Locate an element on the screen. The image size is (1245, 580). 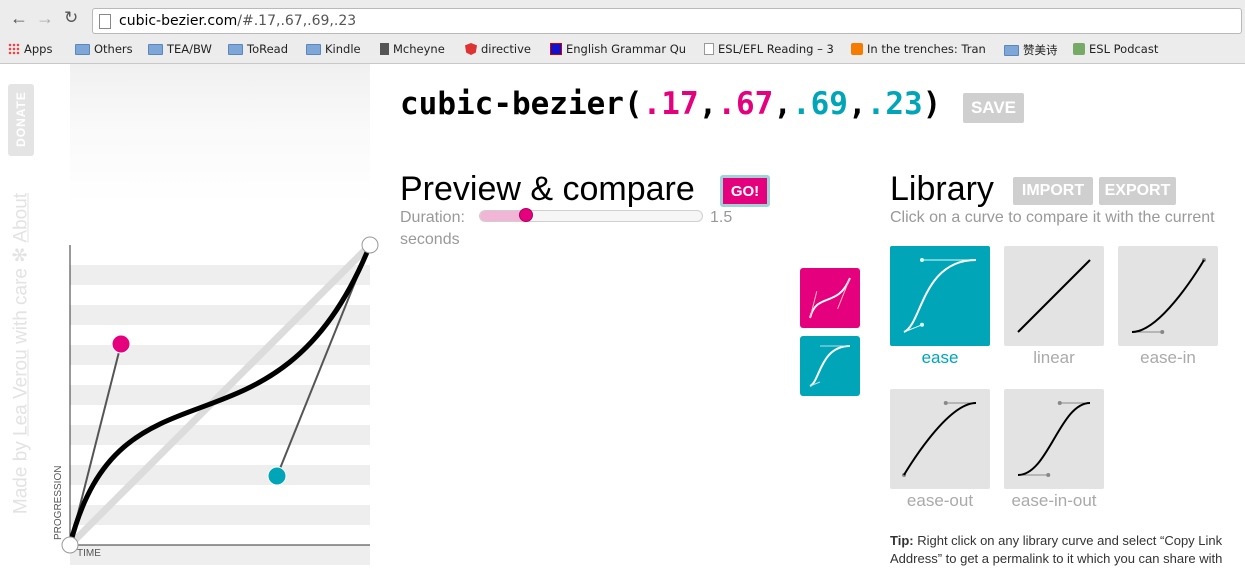
duration-unit: seconds is located at coordinates (430, 239).